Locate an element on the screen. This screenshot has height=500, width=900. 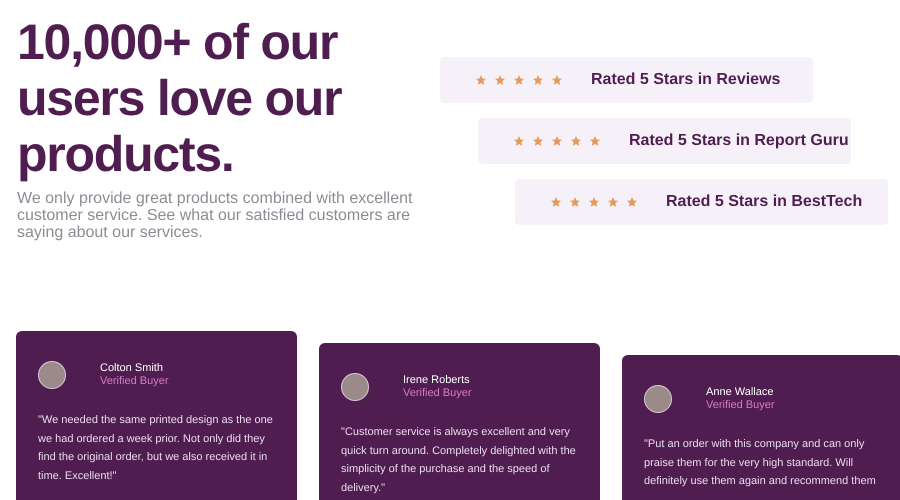
customer-name: Anne Wallace is located at coordinates (740, 392).